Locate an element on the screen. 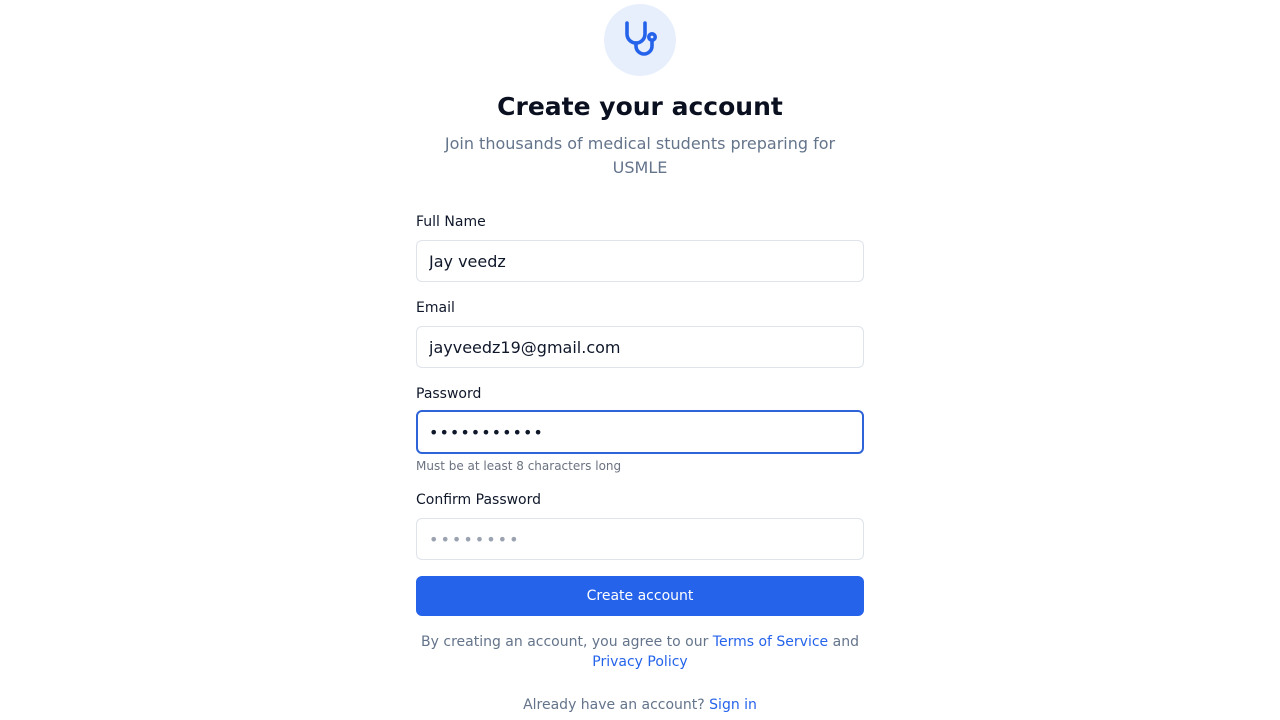 The width and height of the screenshot is (1280, 720). password-input is located at coordinates (640, 432).